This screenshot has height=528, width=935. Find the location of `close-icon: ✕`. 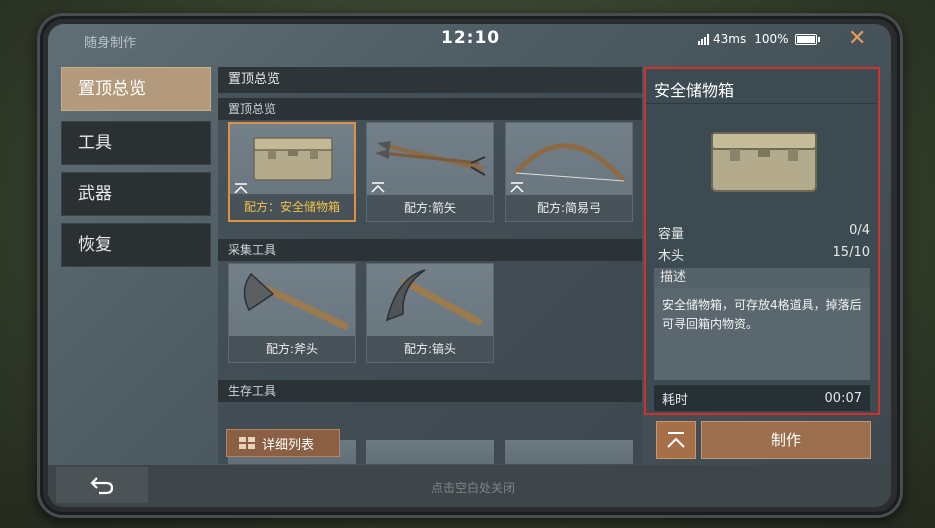

close-icon: ✕ is located at coordinates (857, 38).